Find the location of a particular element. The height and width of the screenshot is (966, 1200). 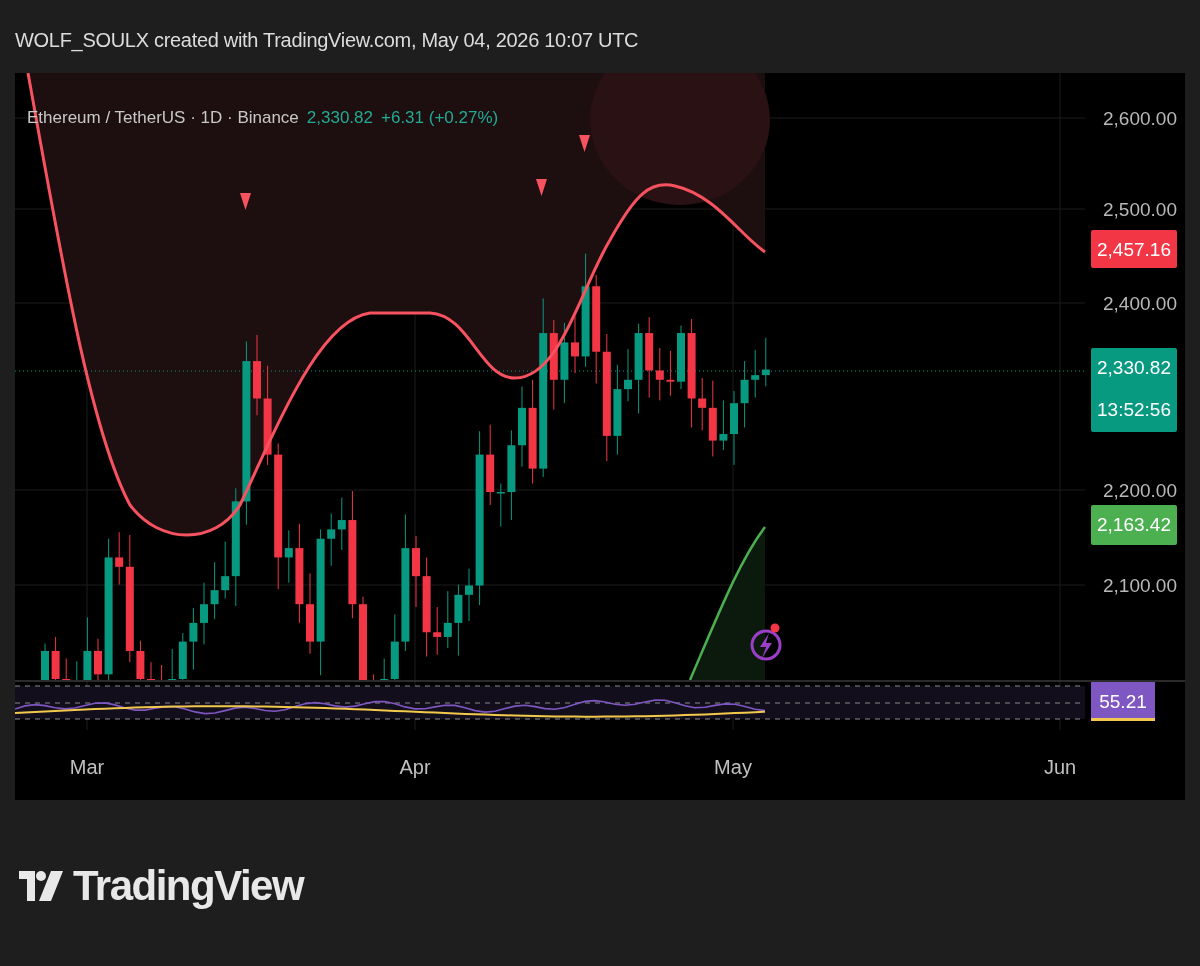

time-axis-label: Mar is located at coordinates (87, 767).